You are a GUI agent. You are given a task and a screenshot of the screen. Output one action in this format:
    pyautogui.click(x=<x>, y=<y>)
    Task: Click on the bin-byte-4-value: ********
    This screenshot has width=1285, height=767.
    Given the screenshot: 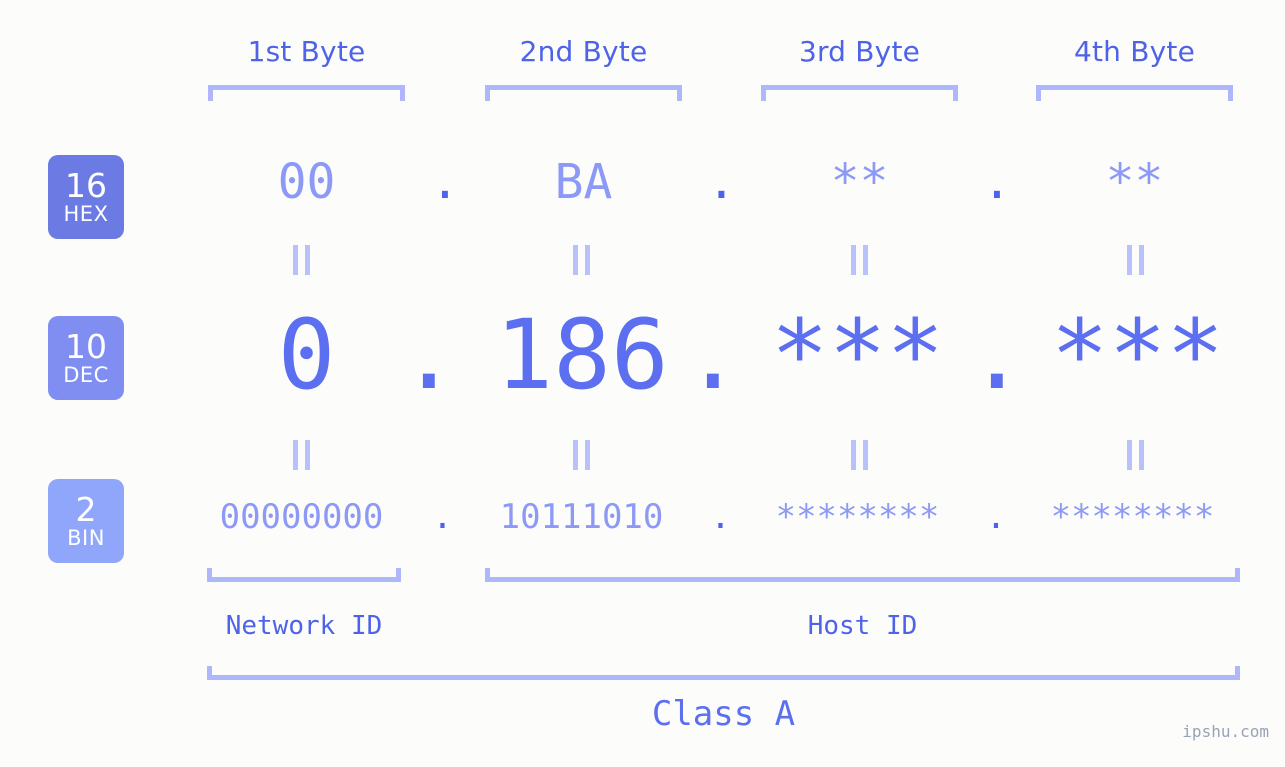 What is the action you would take?
    pyautogui.click(x=1132, y=517)
    